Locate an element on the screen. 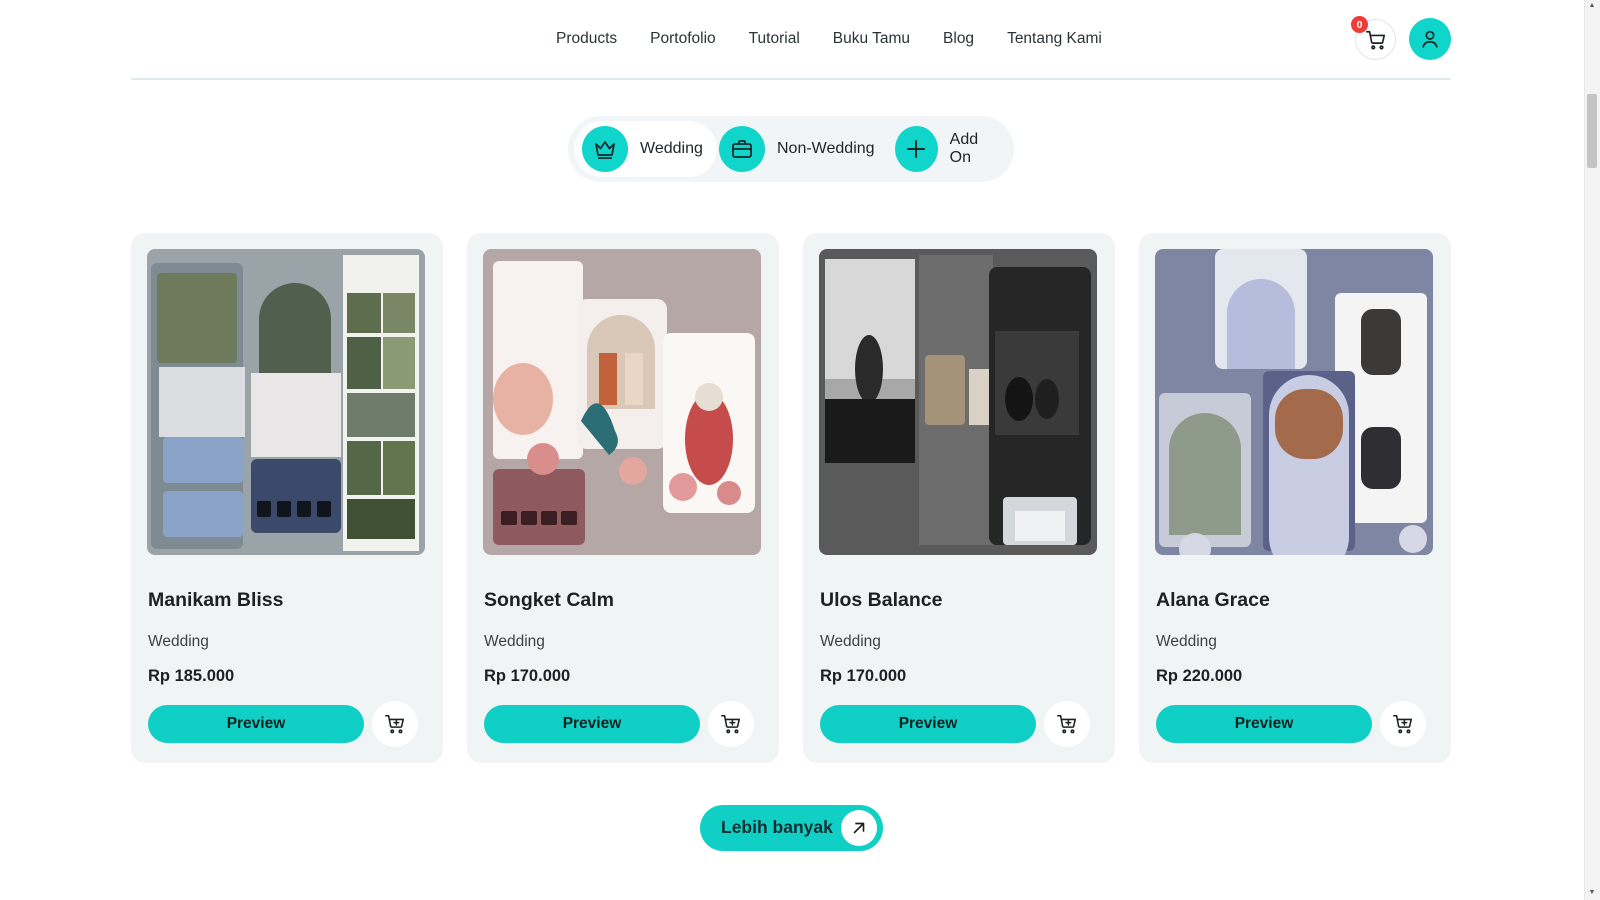 This screenshot has width=1600, height=900. crown-icon is located at coordinates (605, 149).